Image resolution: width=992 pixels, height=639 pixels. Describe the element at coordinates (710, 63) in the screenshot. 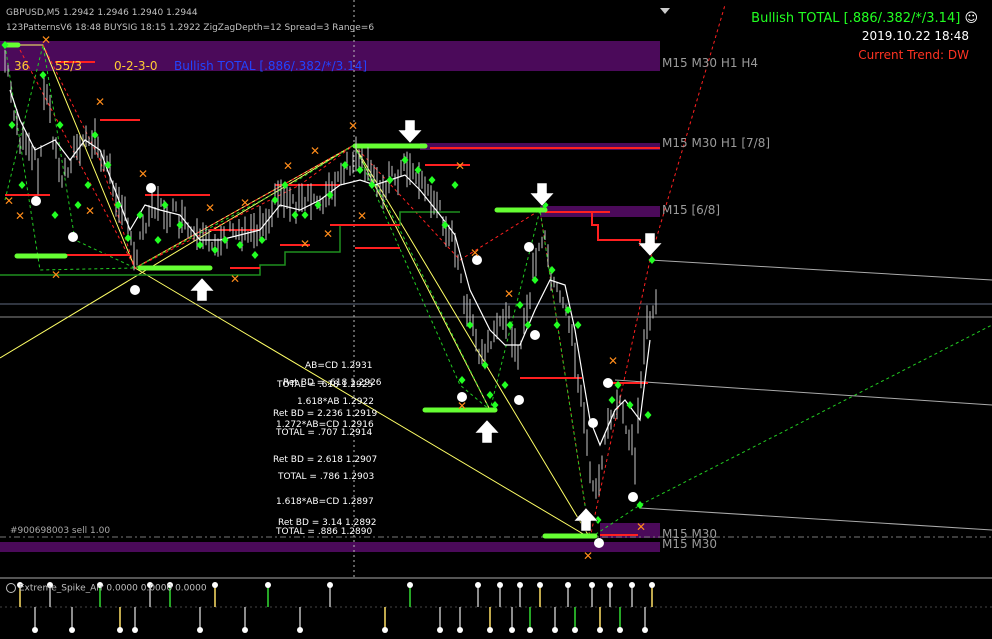

I see `zone-label-h4: M15 M30 H1 H4` at that location.